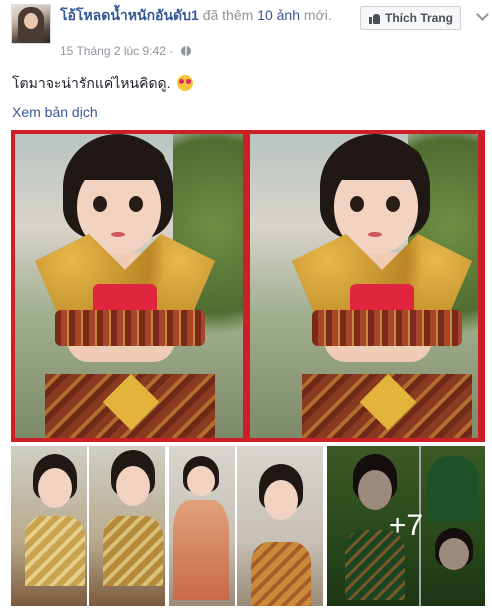  I want to click on page-name-link: โอ้โหลดน้ำหนักอันดับ1, so click(129, 15).